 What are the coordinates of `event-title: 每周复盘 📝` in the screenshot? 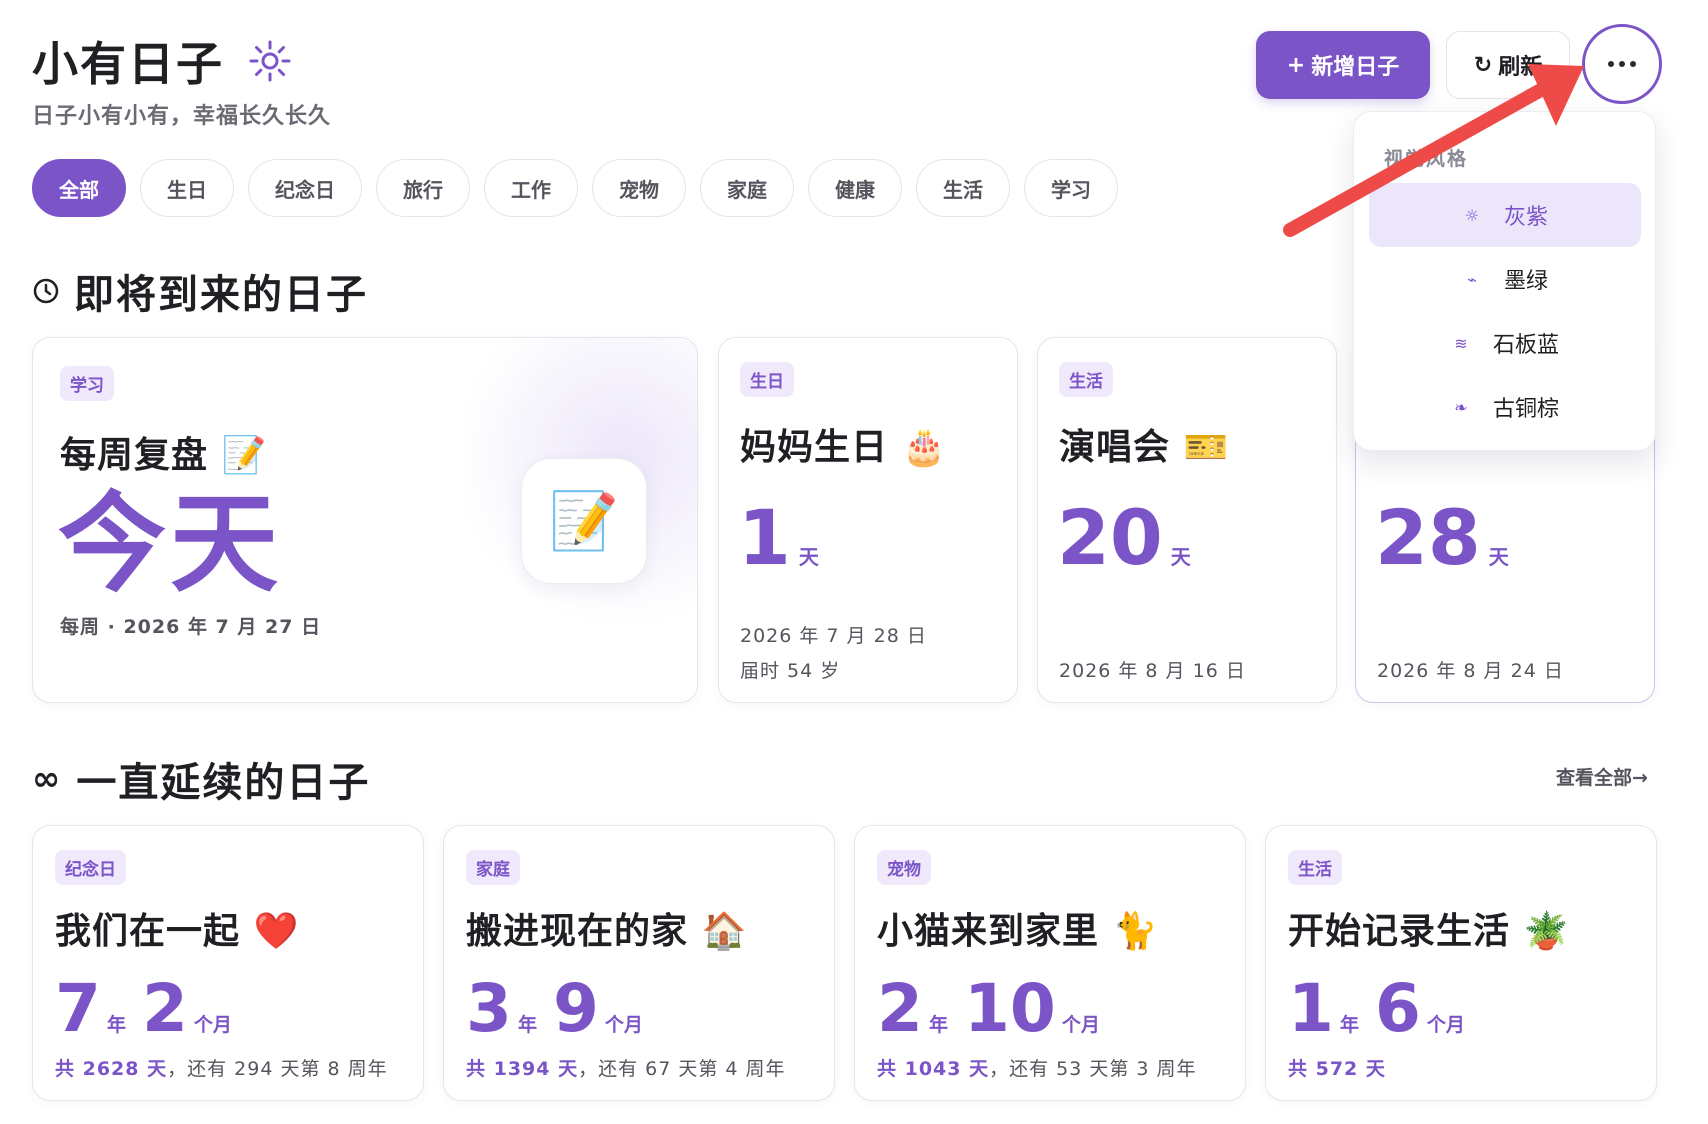 It's located at (164, 455).